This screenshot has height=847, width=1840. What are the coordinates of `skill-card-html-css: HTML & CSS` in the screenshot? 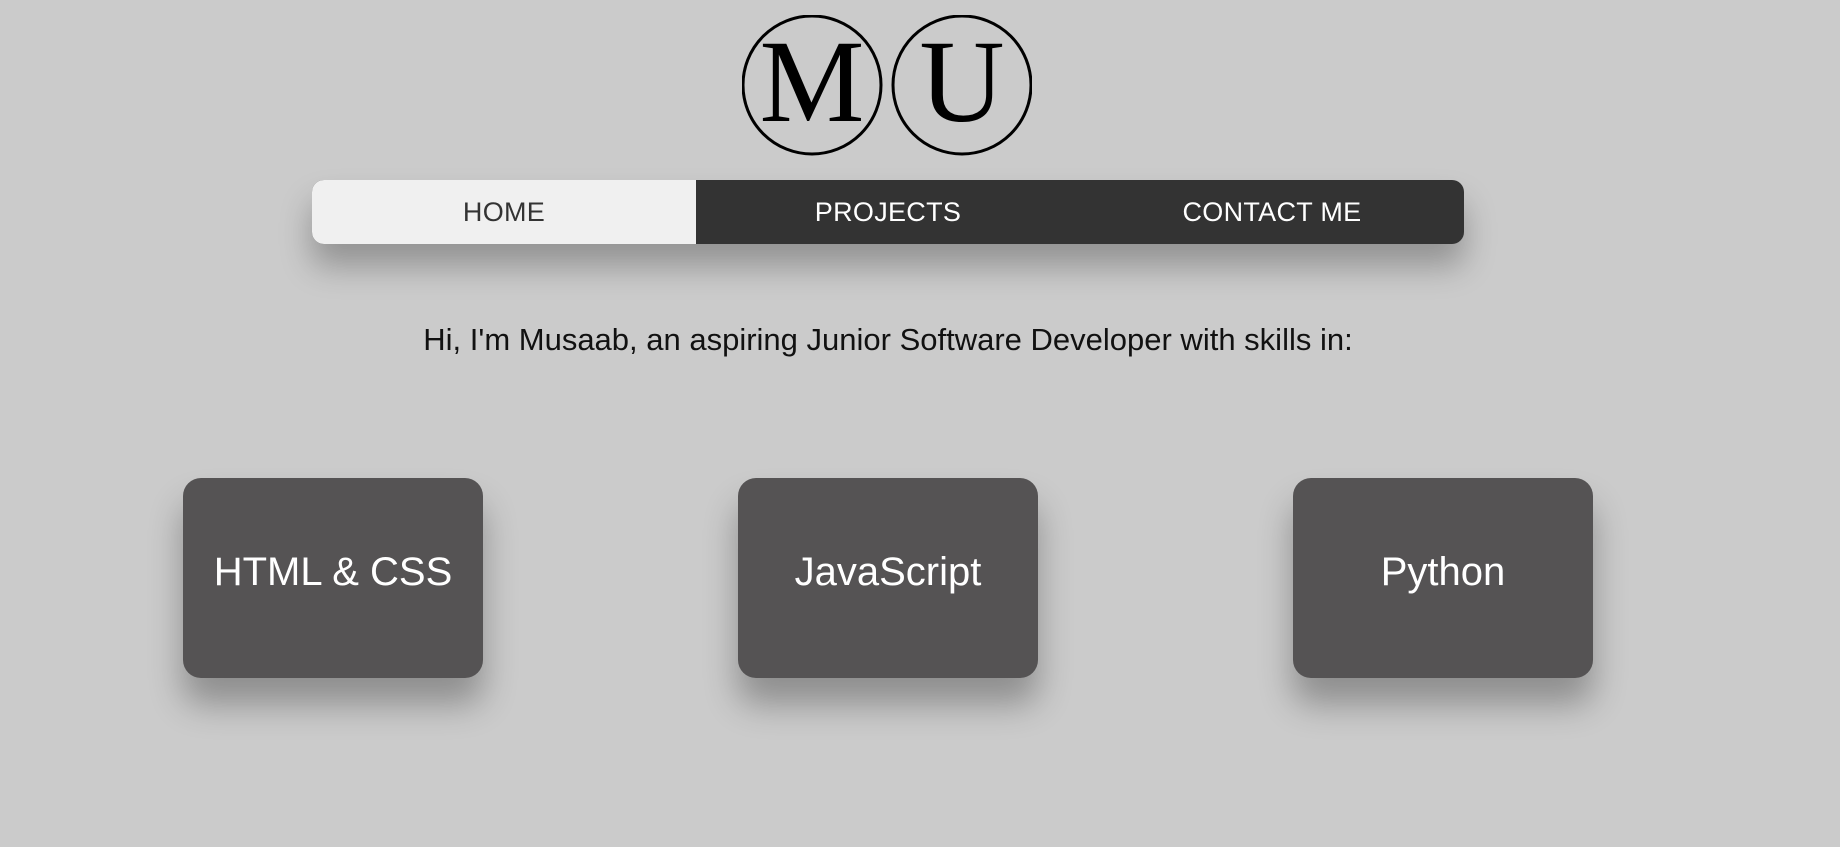 It's located at (333, 578).